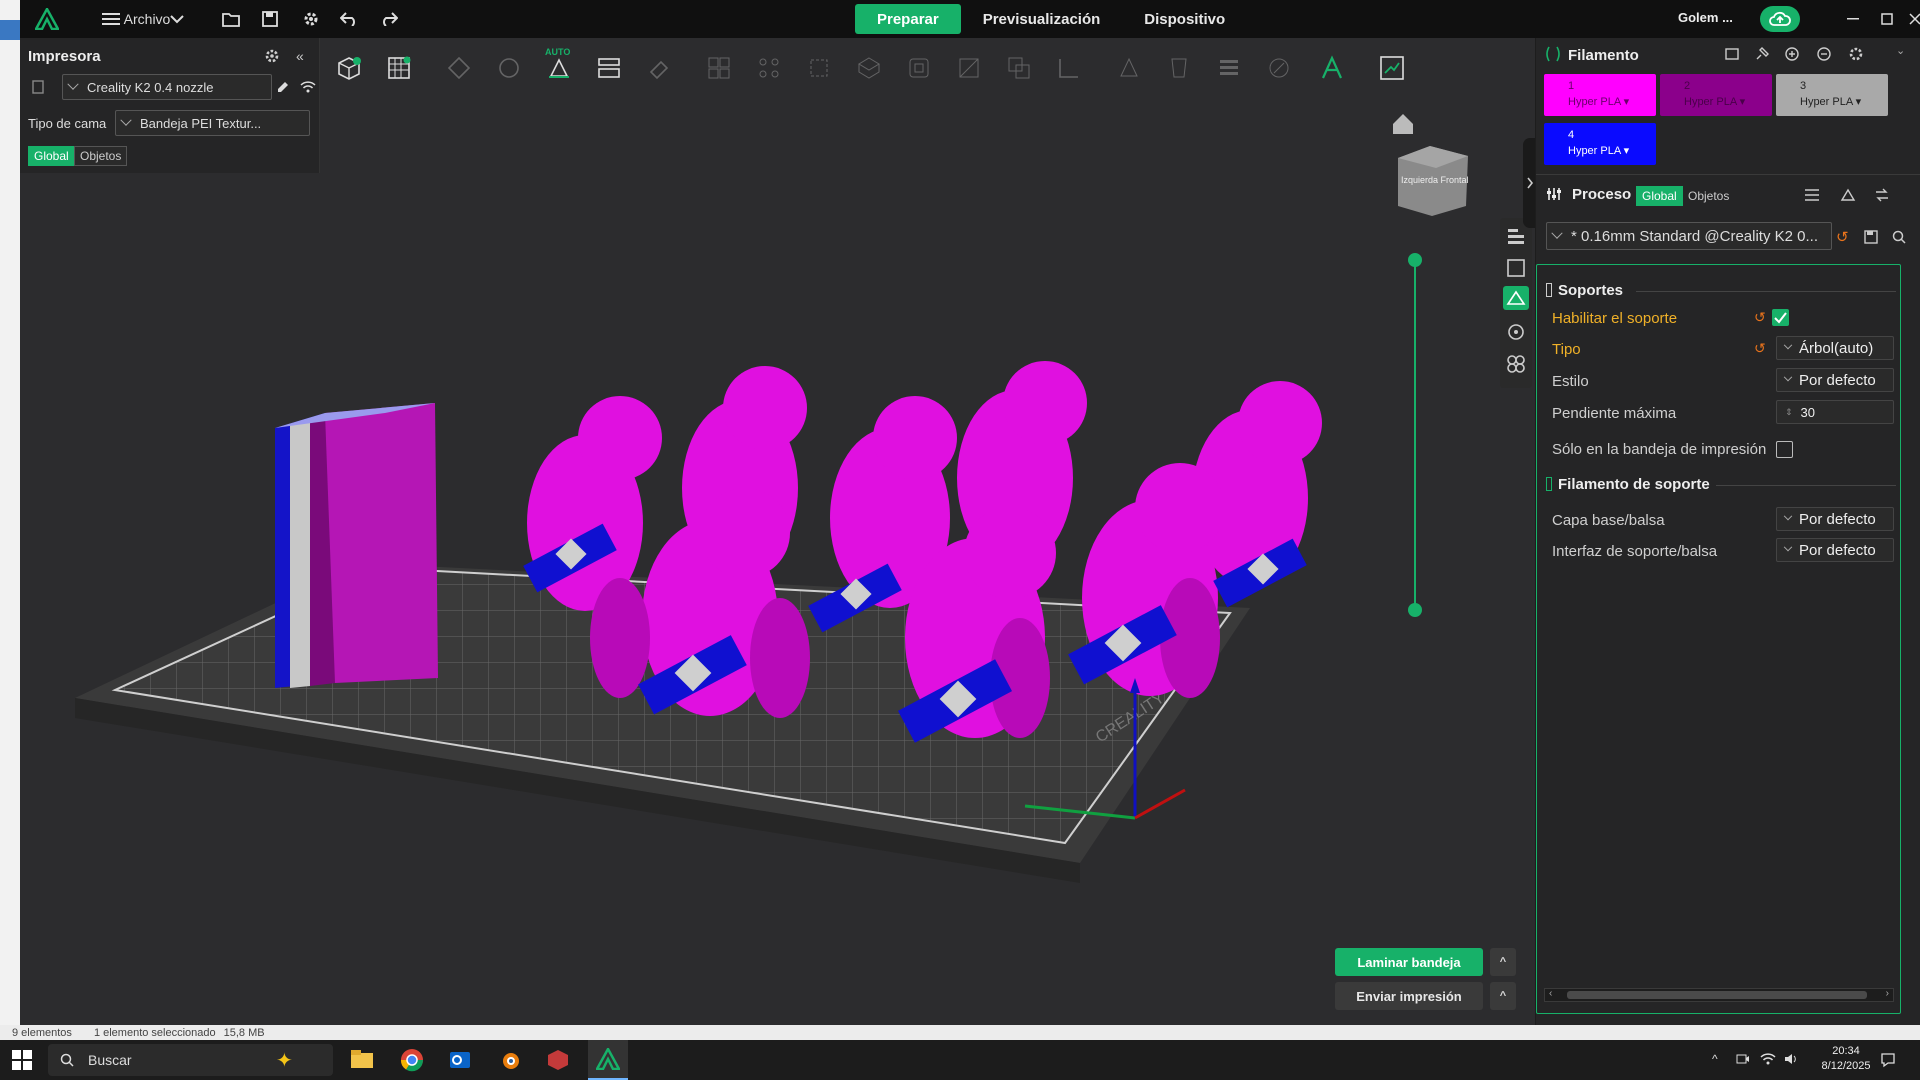 This screenshot has width=1920, height=1080. What do you see at coordinates (284, 1060) in the screenshot?
I see `copilot-sparkle-icon: ✦` at bounding box center [284, 1060].